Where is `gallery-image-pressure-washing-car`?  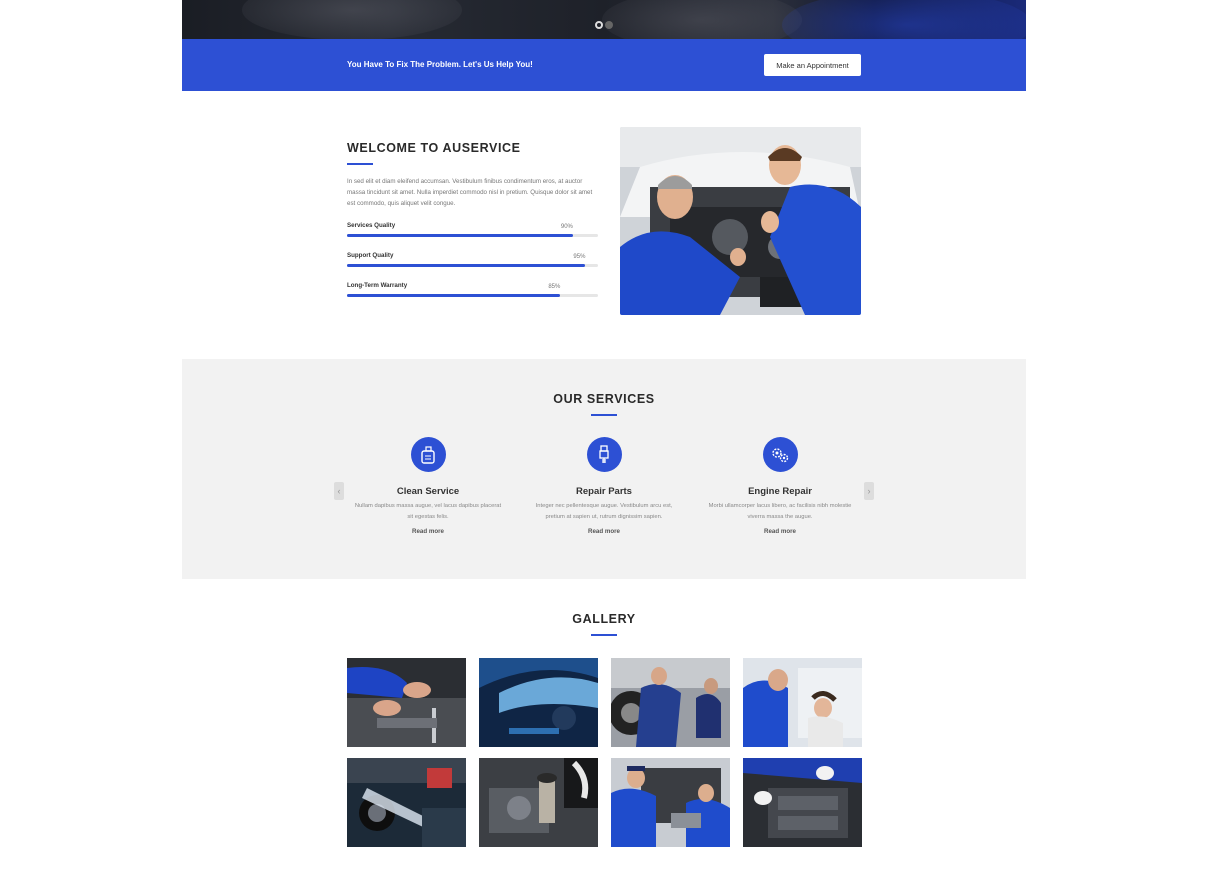
gallery-image-pressure-washing-car is located at coordinates (406, 802).